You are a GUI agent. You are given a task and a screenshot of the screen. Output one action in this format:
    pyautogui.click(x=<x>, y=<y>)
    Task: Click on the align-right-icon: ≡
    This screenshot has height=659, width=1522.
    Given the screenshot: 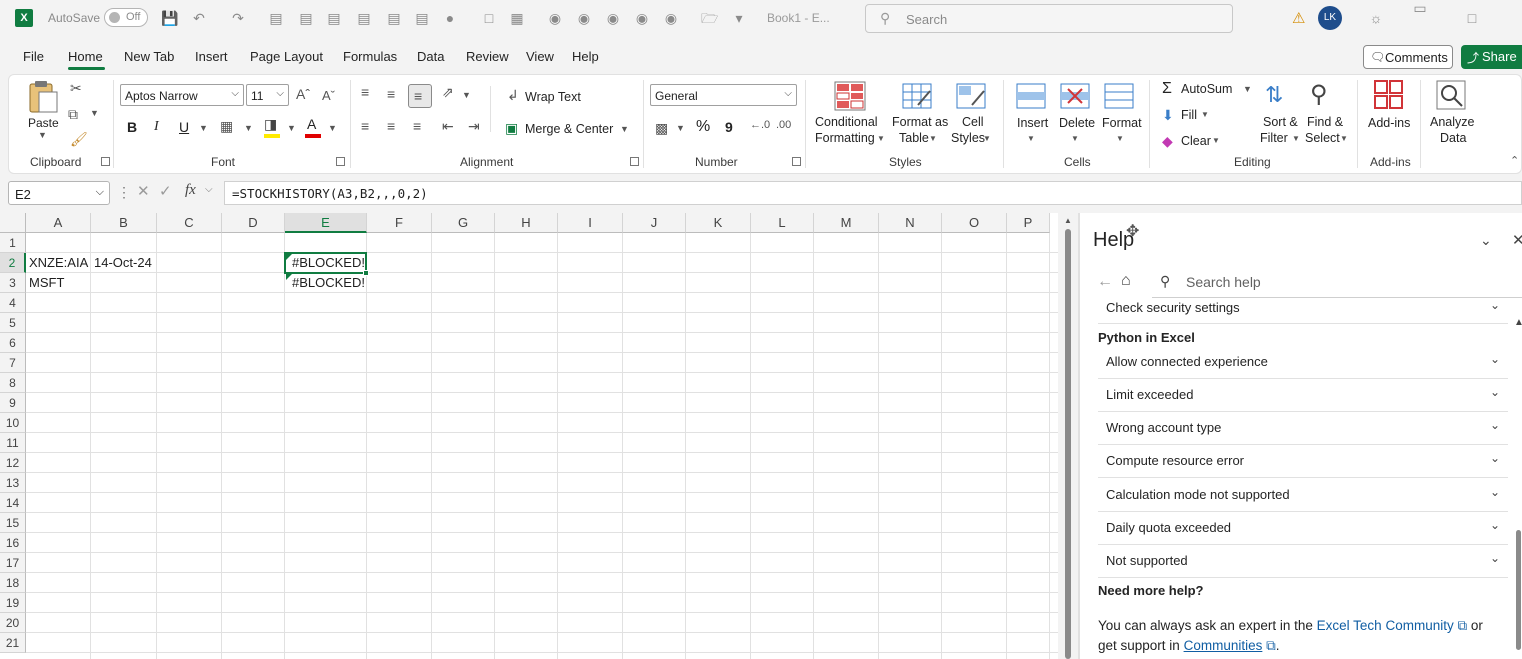 What is the action you would take?
    pyautogui.click(x=417, y=126)
    